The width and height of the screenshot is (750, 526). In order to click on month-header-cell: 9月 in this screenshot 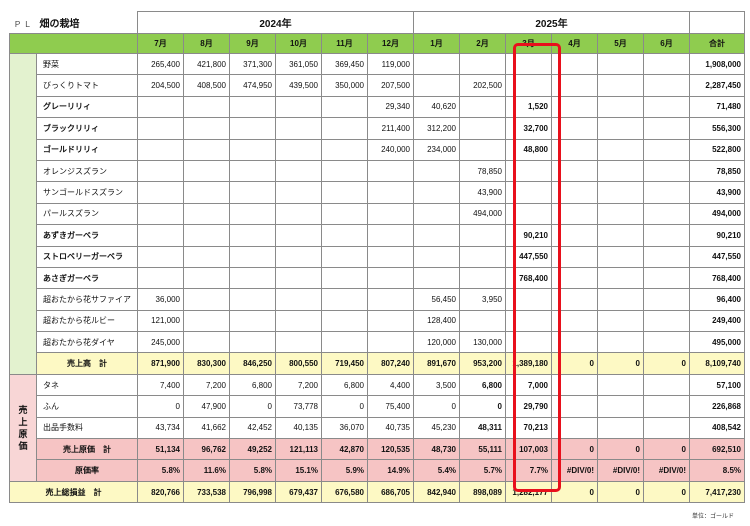, I will do `click(252, 43)`.